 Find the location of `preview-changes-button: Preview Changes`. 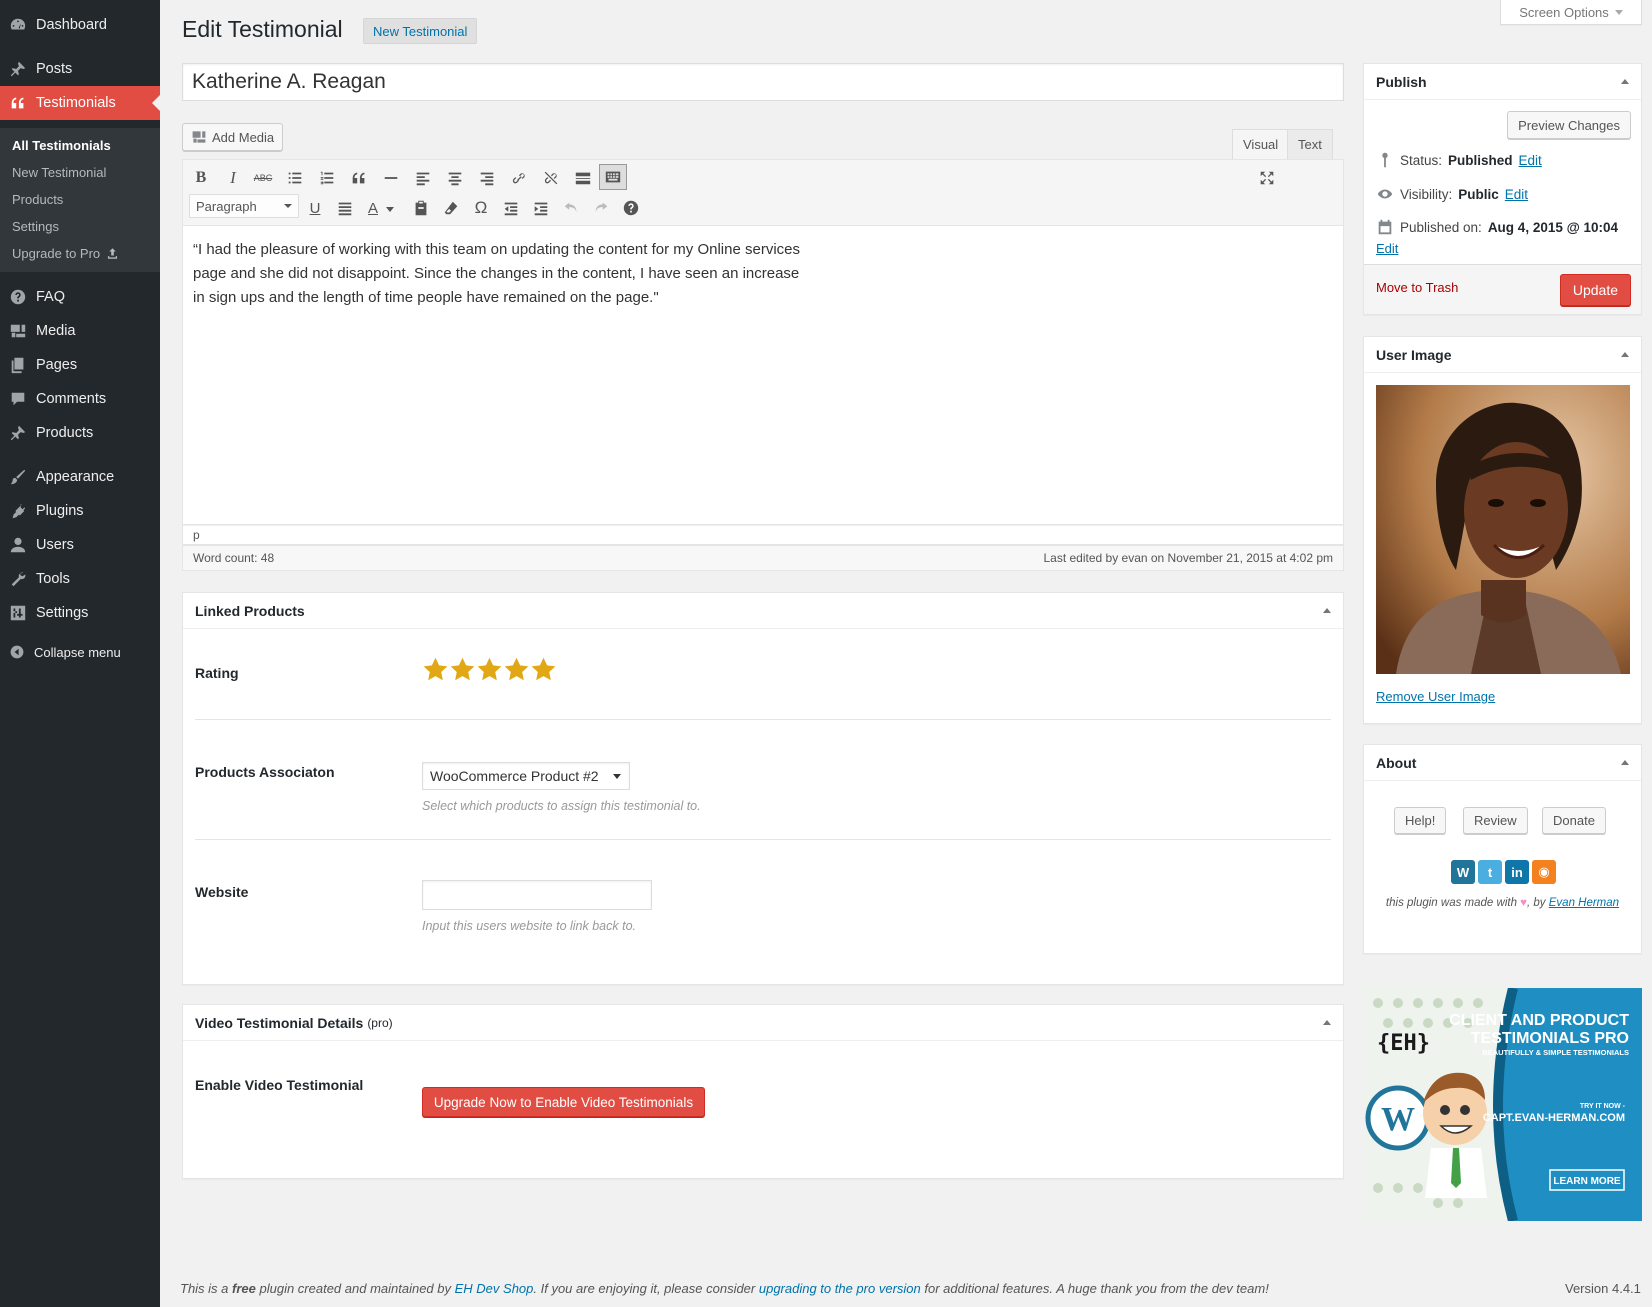

preview-changes-button: Preview Changes is located at coordinates (1569, 125).